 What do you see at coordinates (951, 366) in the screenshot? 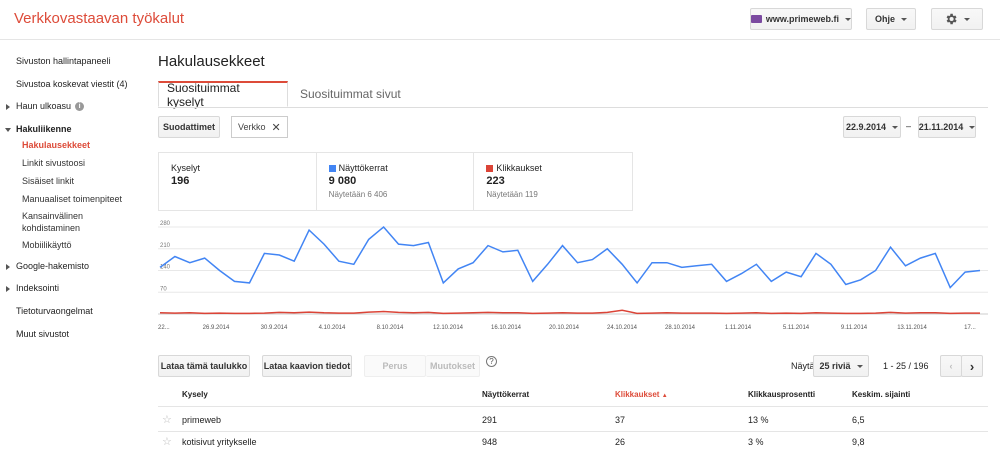
I see `prev-page-button: ‹` at bounding box center [951, 366].